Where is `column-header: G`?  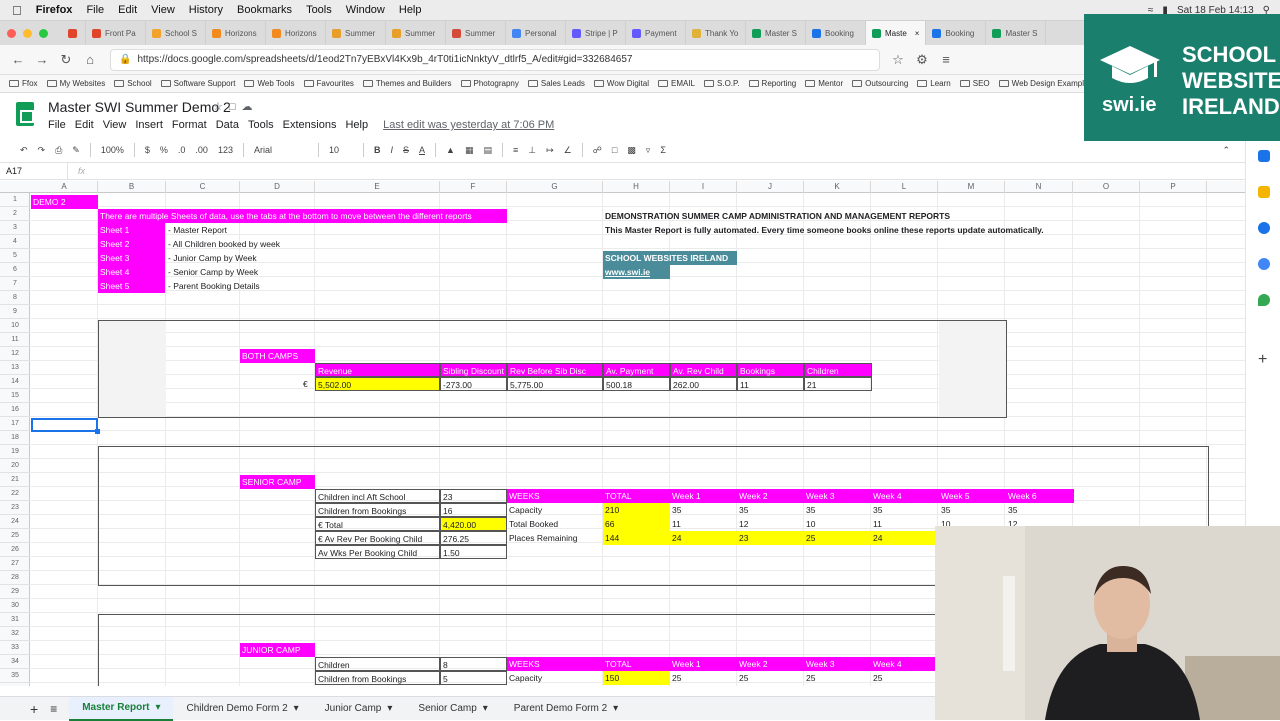
column-header: G is located at coordinates (555, 187).